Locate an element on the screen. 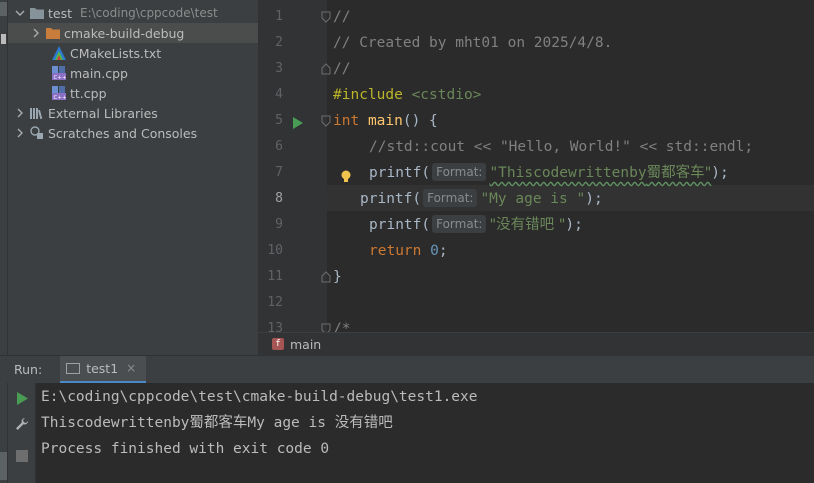 This screenshot has height=483, width=814. line-number: 5 is located at coordinates (279, 120).